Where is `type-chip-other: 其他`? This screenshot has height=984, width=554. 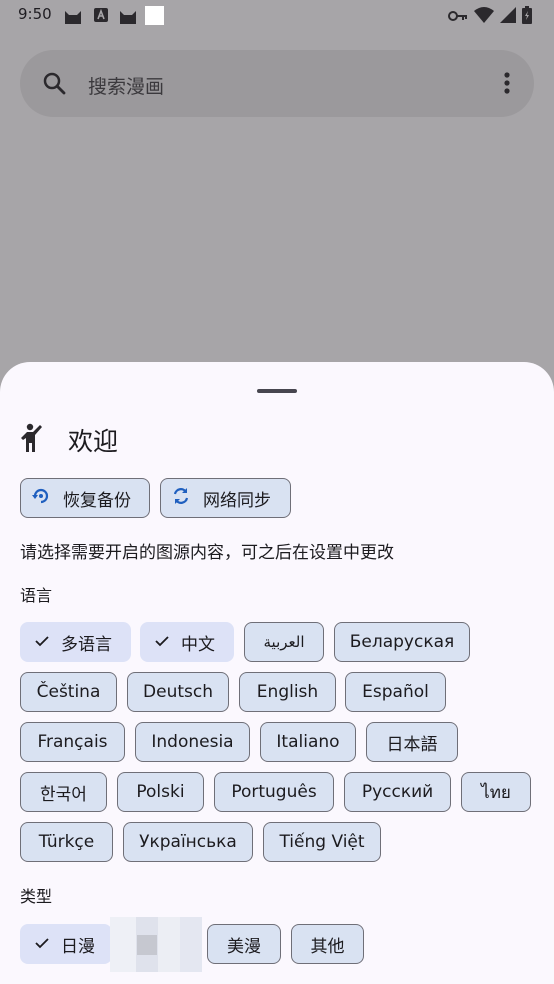 type-chip-other: 其他 is located at coordinates (327, 944).